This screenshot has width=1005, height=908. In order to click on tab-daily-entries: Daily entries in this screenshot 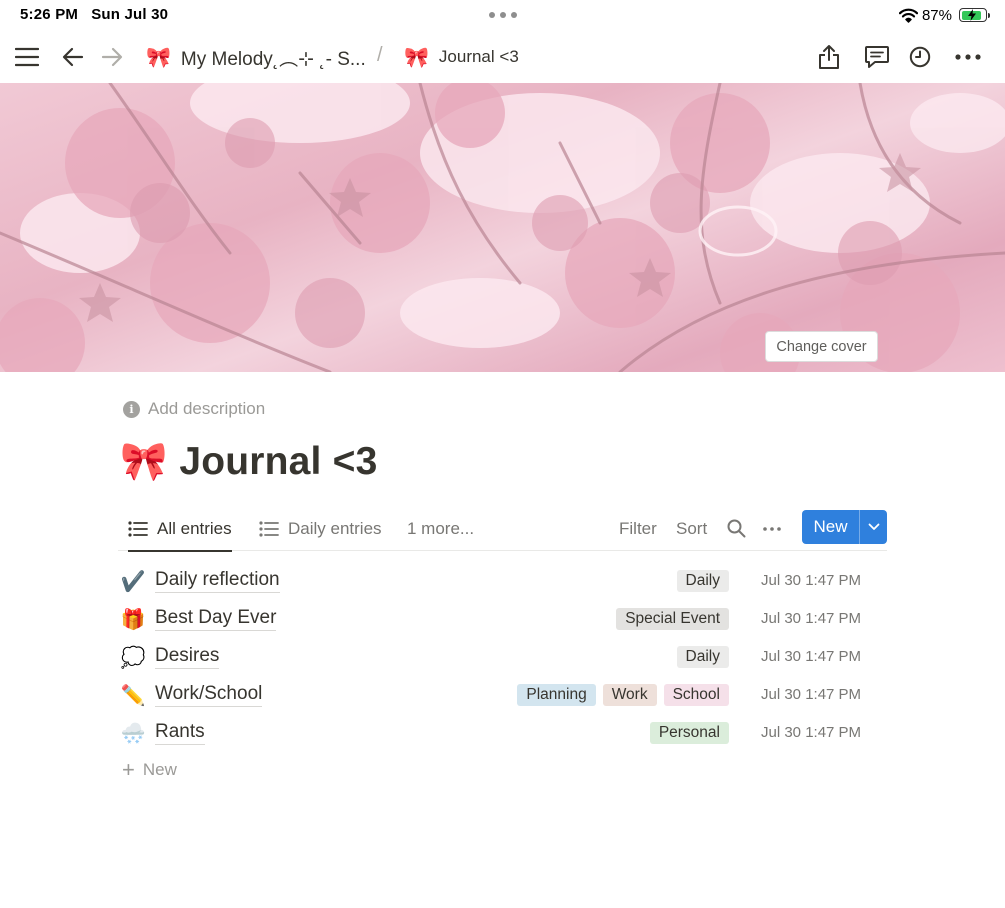, I will do `click(320, 528)`.